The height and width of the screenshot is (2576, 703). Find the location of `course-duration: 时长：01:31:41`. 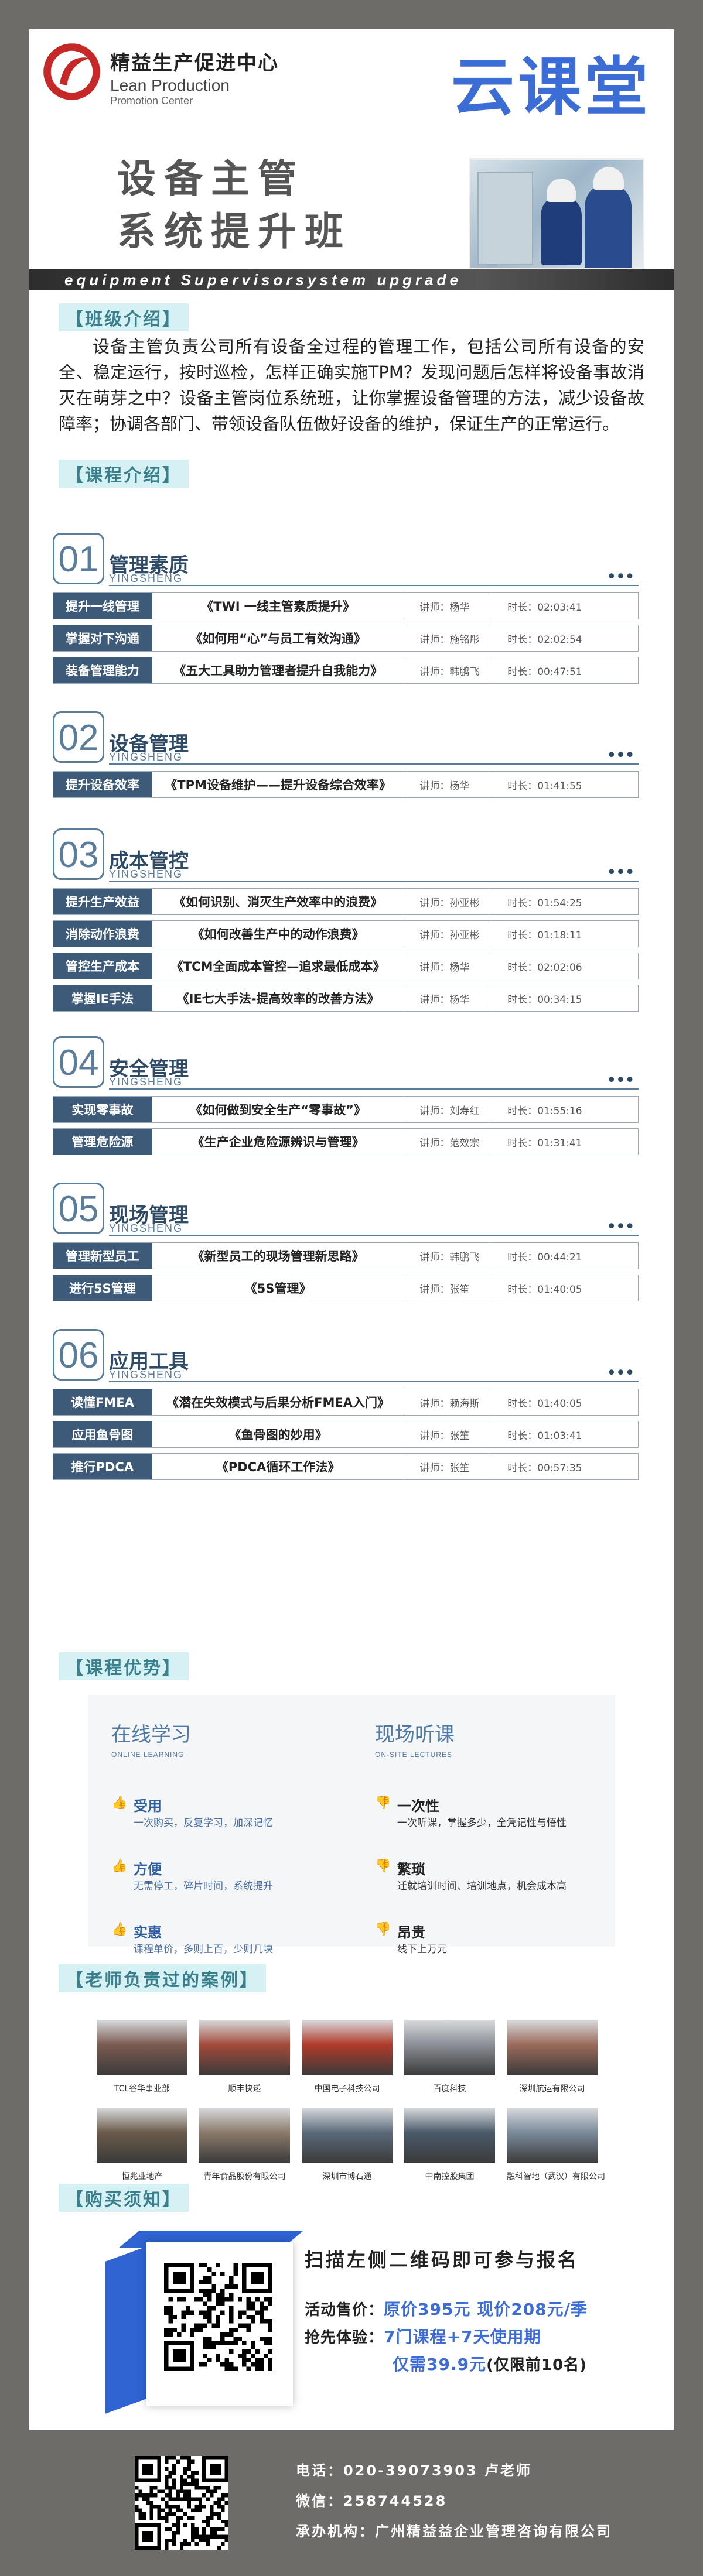

course-duration: 时长：01:31:41 is located at coordinates (565, 1142).